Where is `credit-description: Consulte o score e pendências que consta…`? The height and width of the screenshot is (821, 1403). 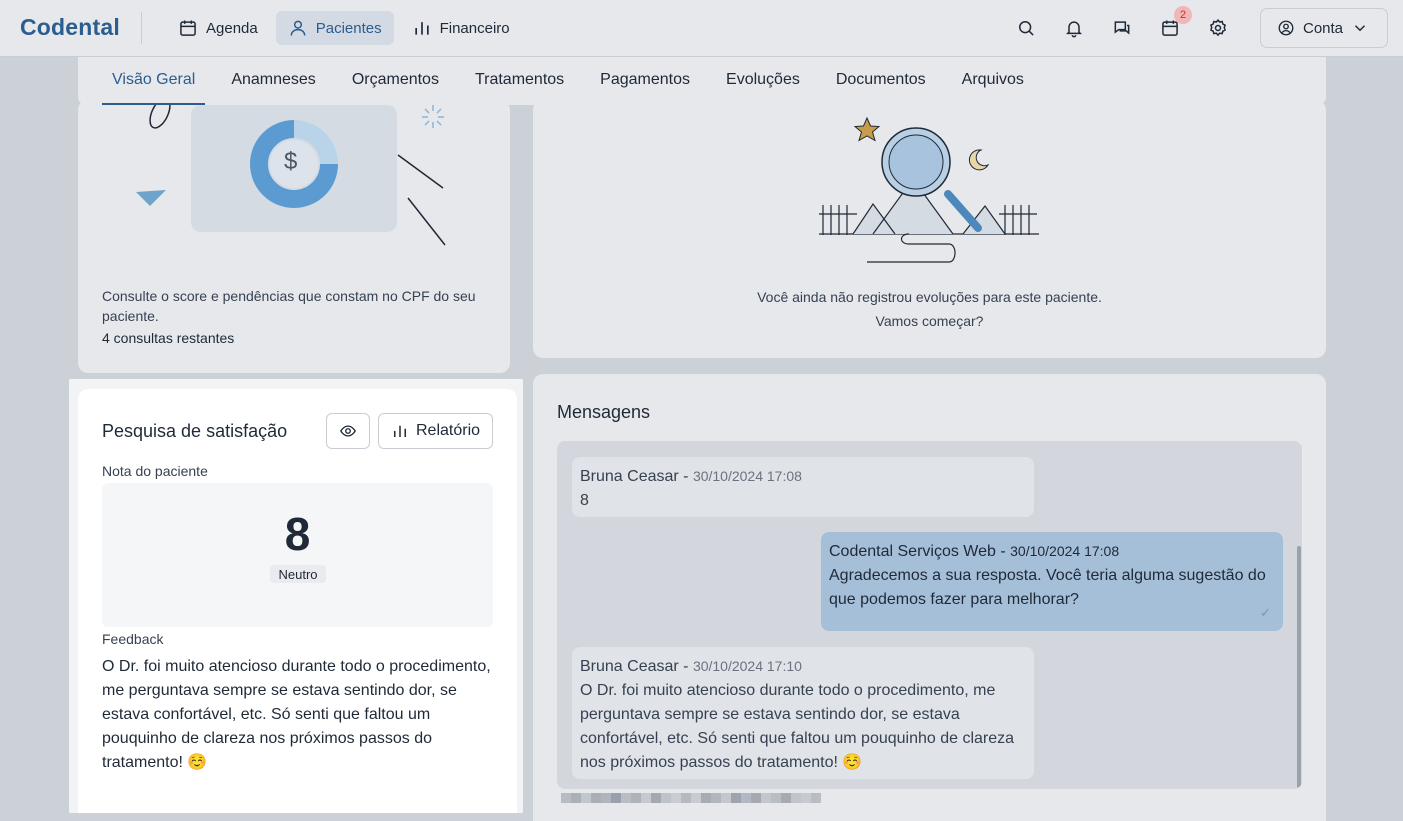
credit-description: Consulte o score e pendências que consta… is located at coordinates (289, 306).